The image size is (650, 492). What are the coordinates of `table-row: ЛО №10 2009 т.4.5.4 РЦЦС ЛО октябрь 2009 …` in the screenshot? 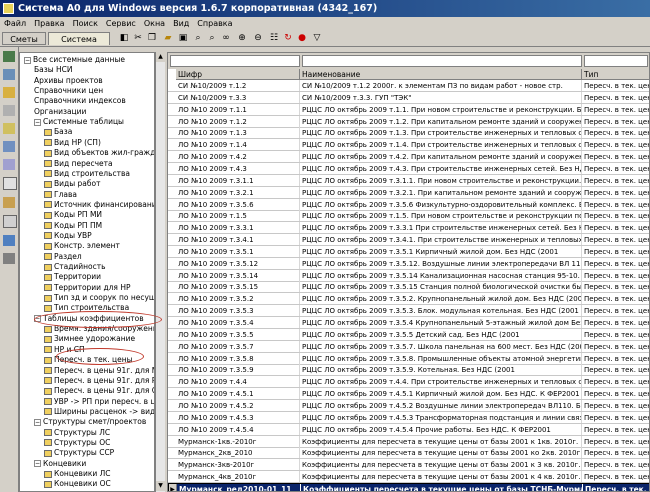 It's located at (408, 429).